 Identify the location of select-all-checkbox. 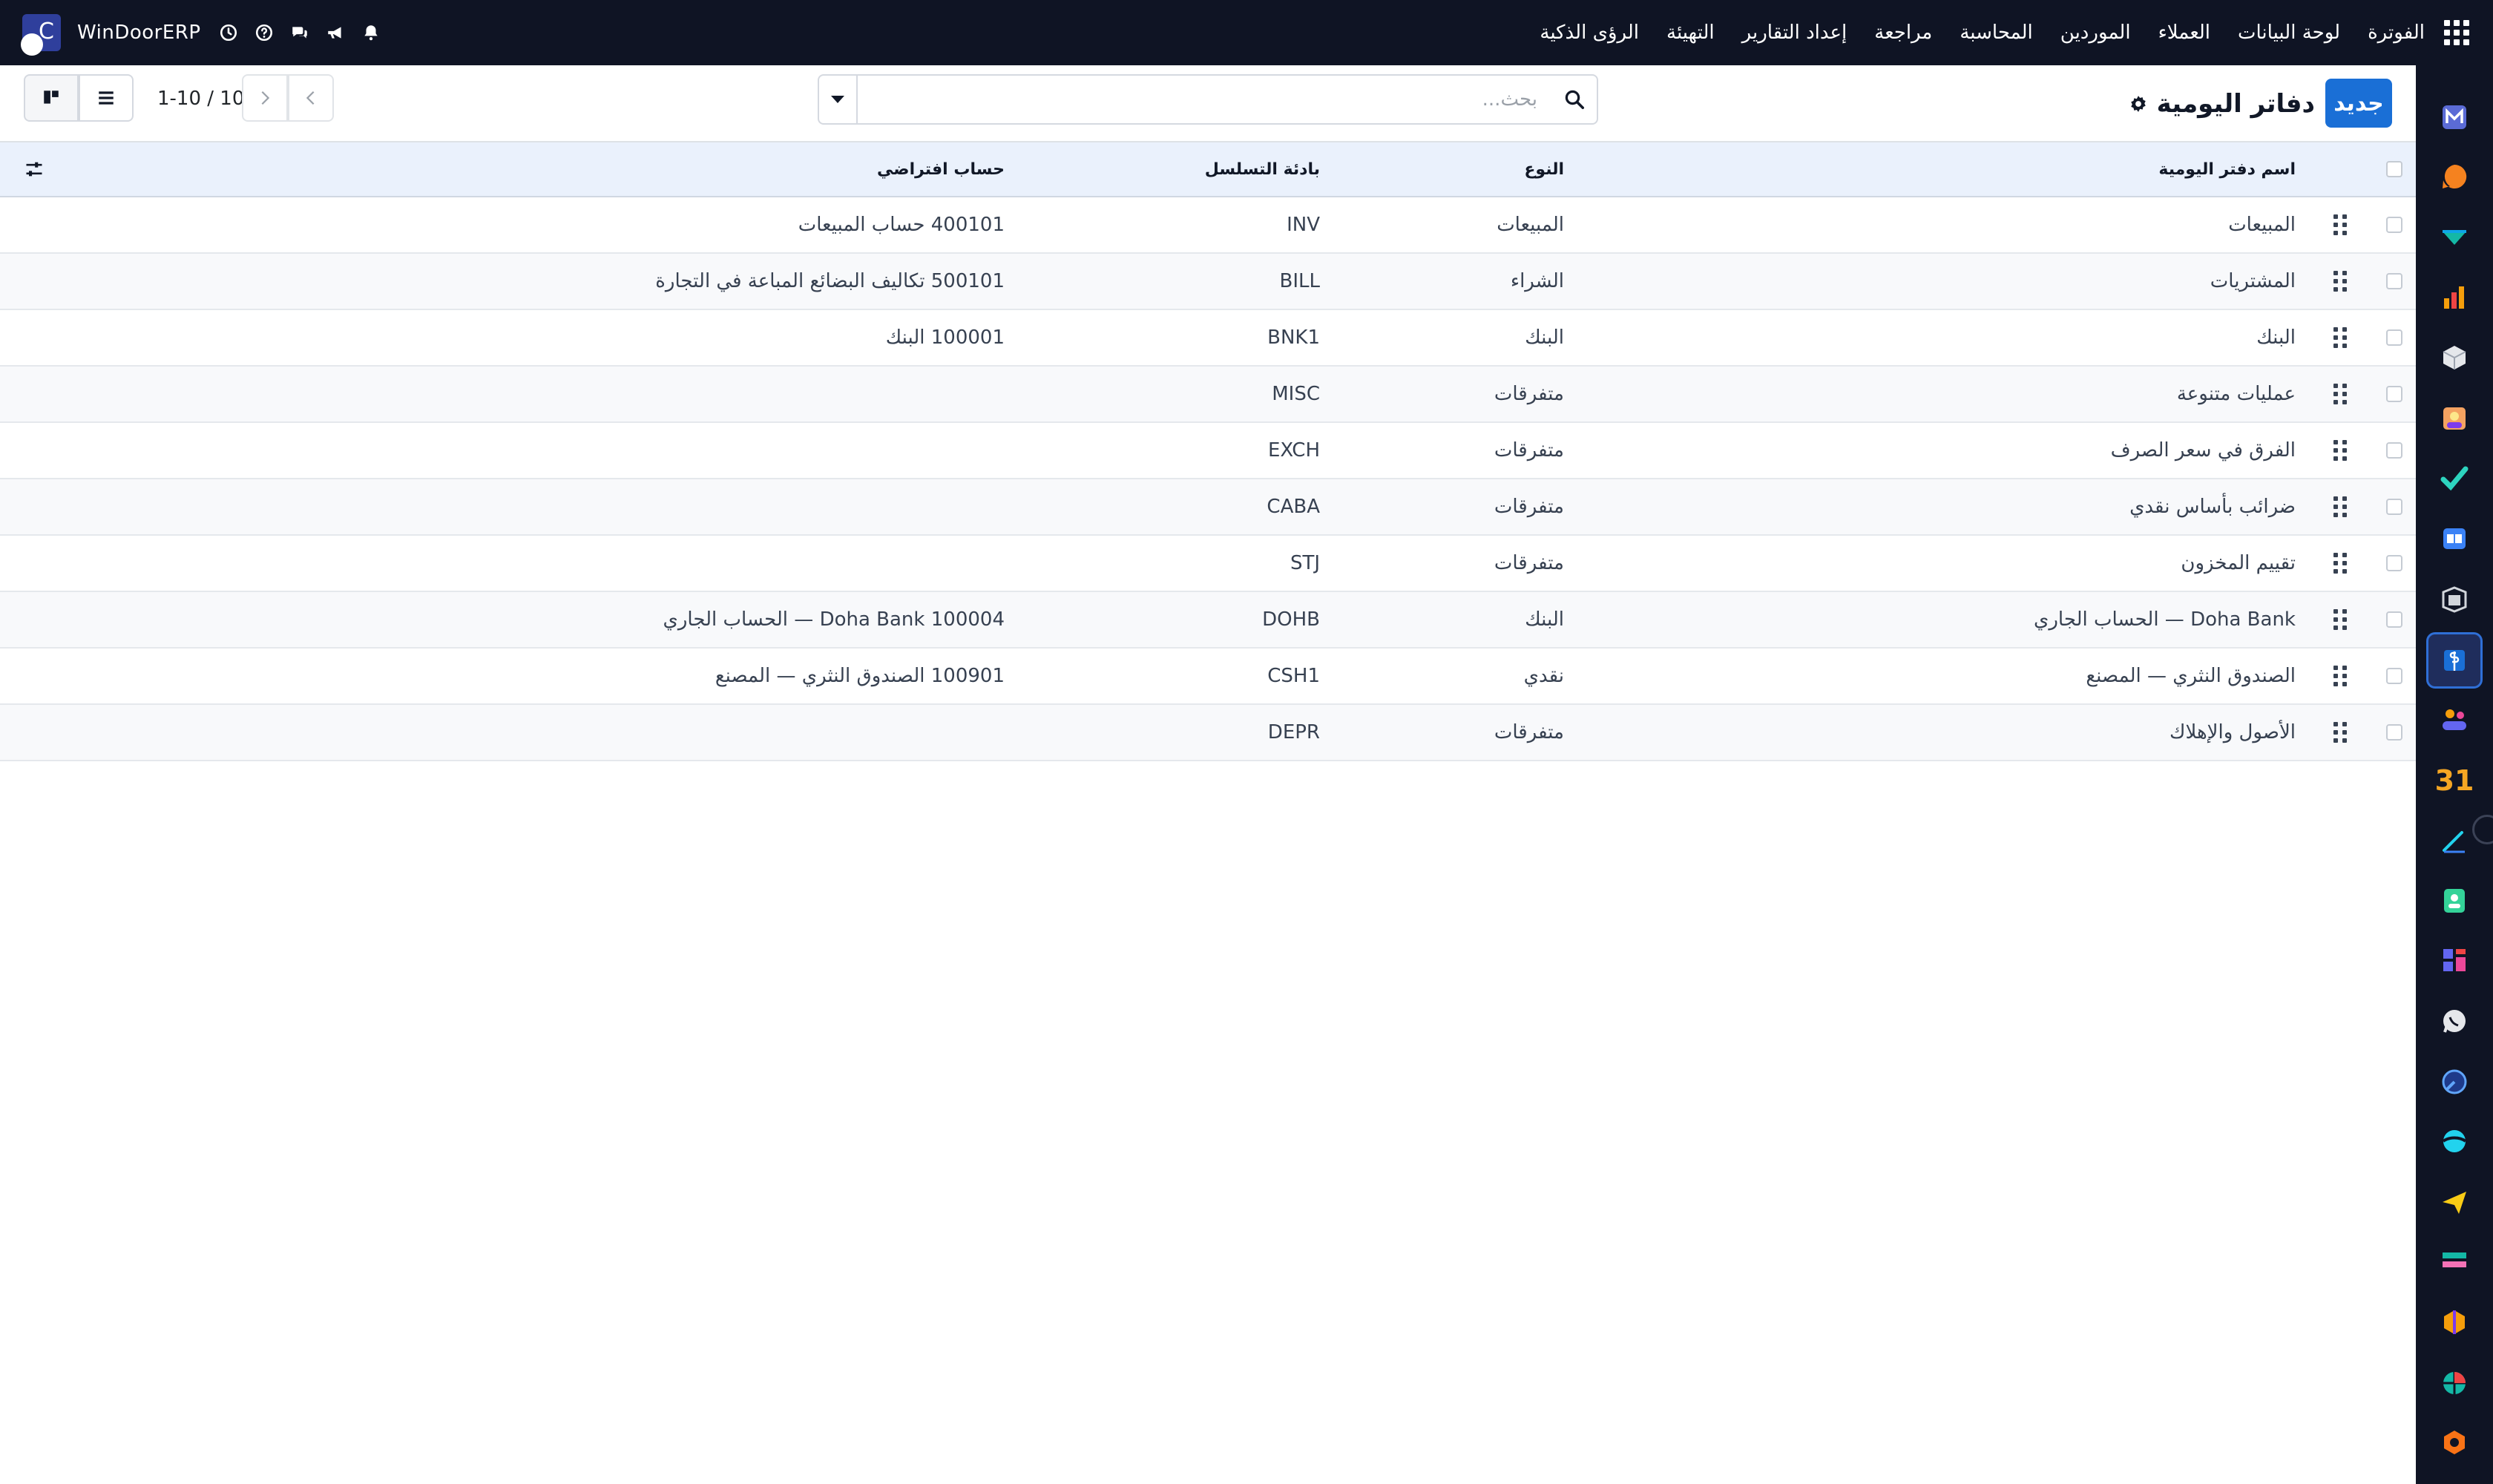
(2394, 169).